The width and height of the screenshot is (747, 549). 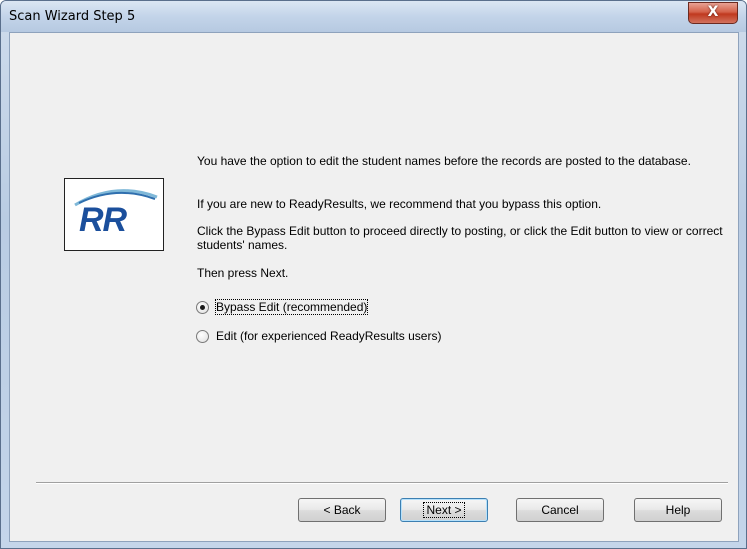 I want to click on logo-text: RR, so click(x=103, y=220).